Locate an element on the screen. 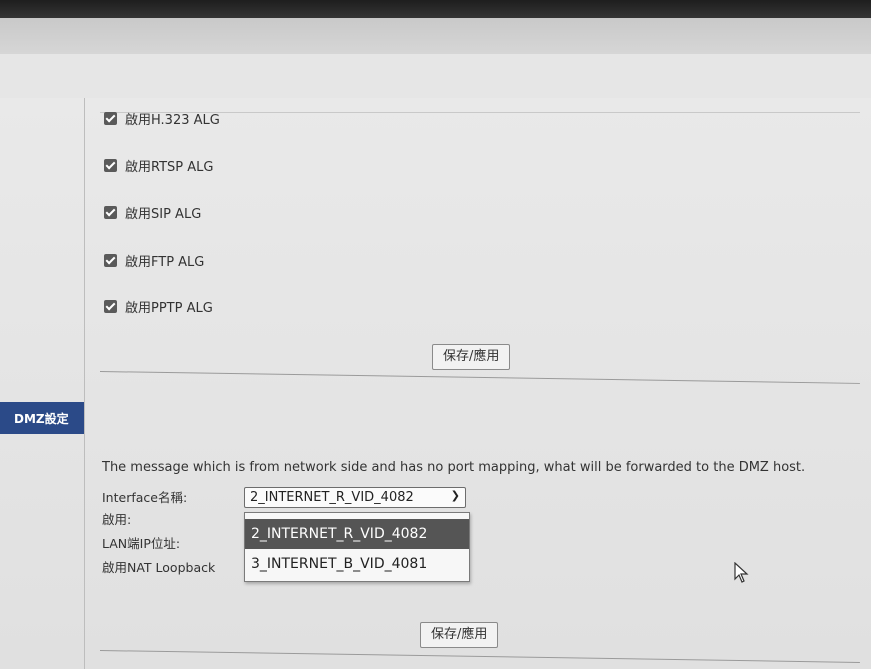  dmz-save-button: 保存/應用 is located at coordinates (459, 635).